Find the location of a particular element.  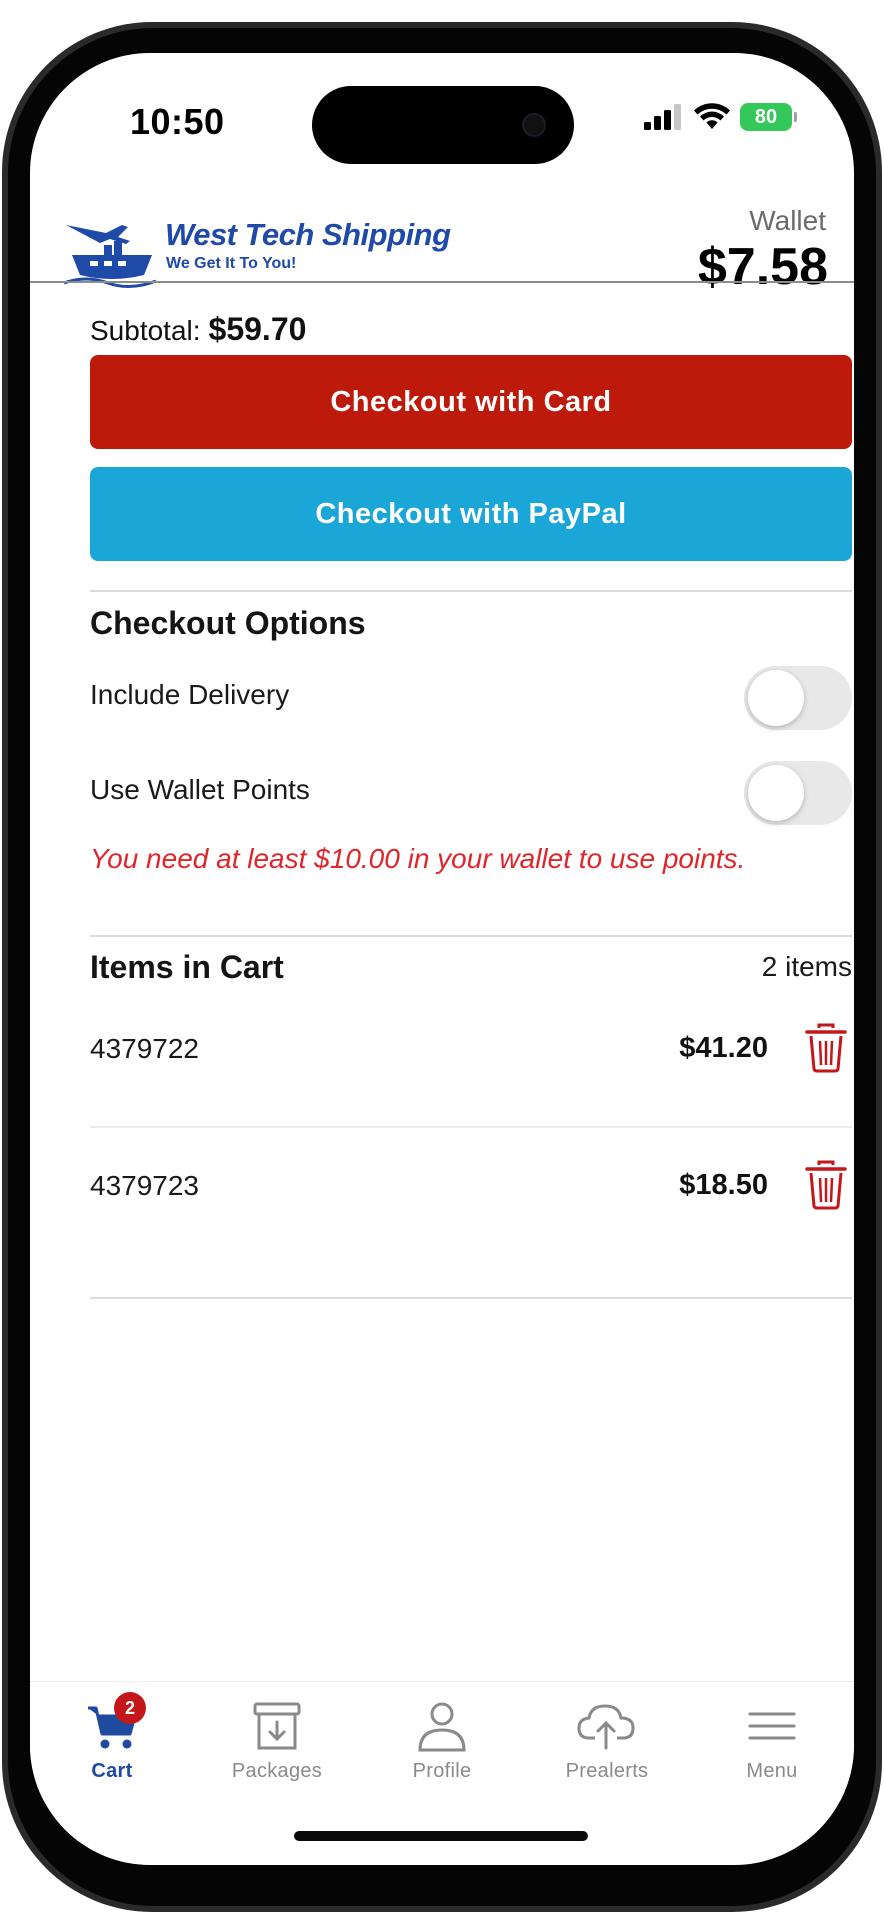

tab-menu: Menu is located at coordinates (772, 1742).